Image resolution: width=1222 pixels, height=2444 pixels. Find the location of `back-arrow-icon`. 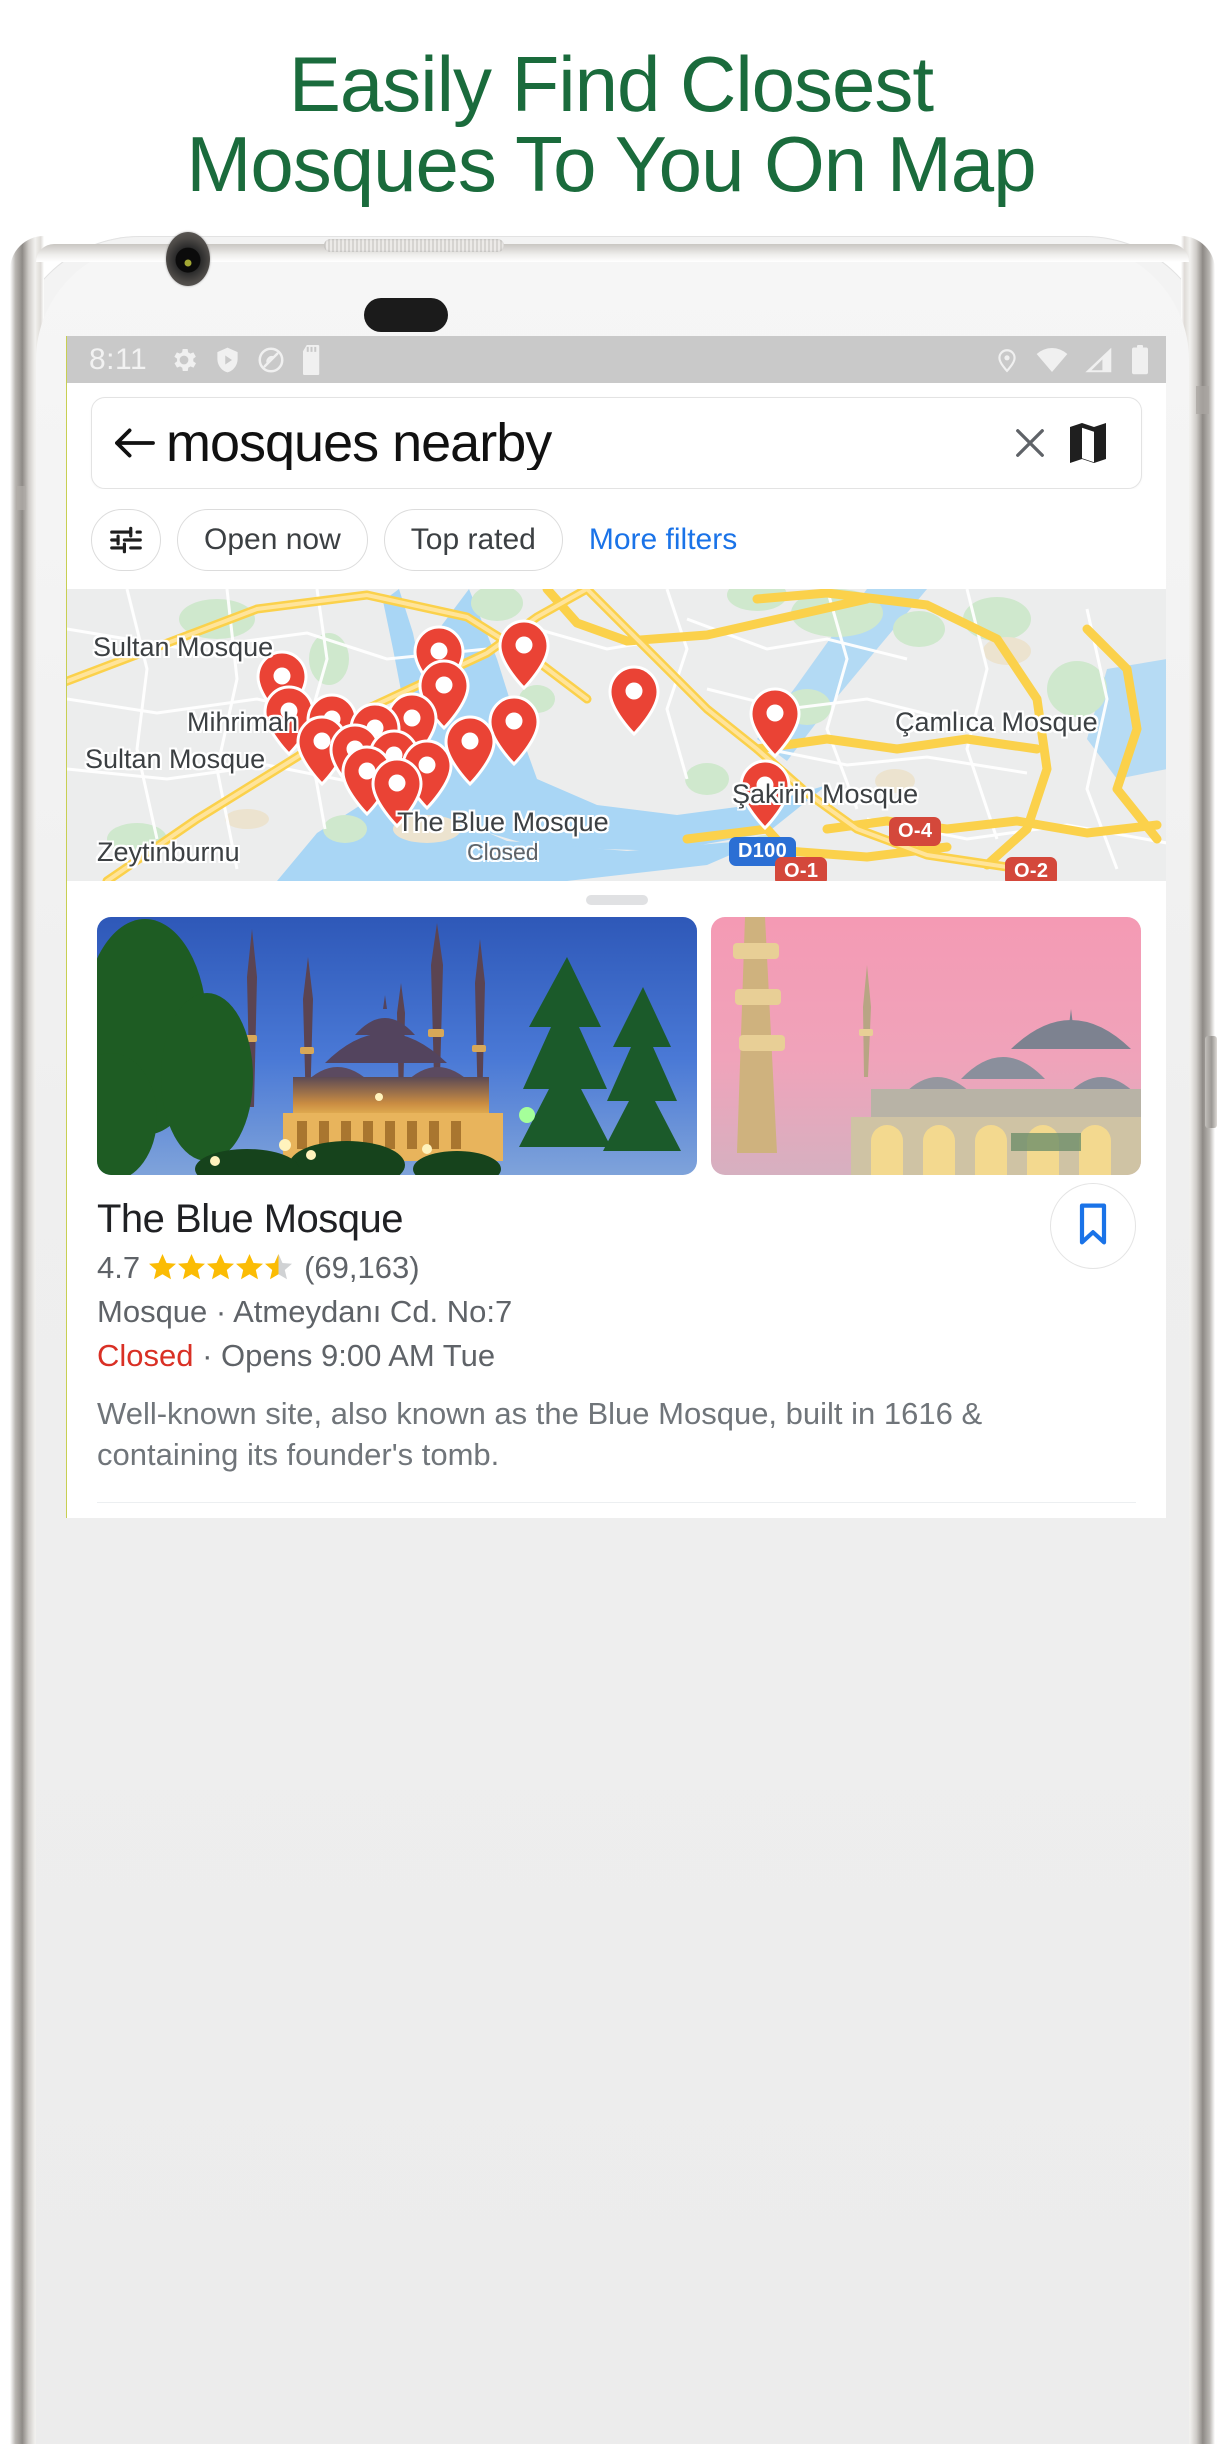

back-arrow-icon is located at coordinates (135, 443).